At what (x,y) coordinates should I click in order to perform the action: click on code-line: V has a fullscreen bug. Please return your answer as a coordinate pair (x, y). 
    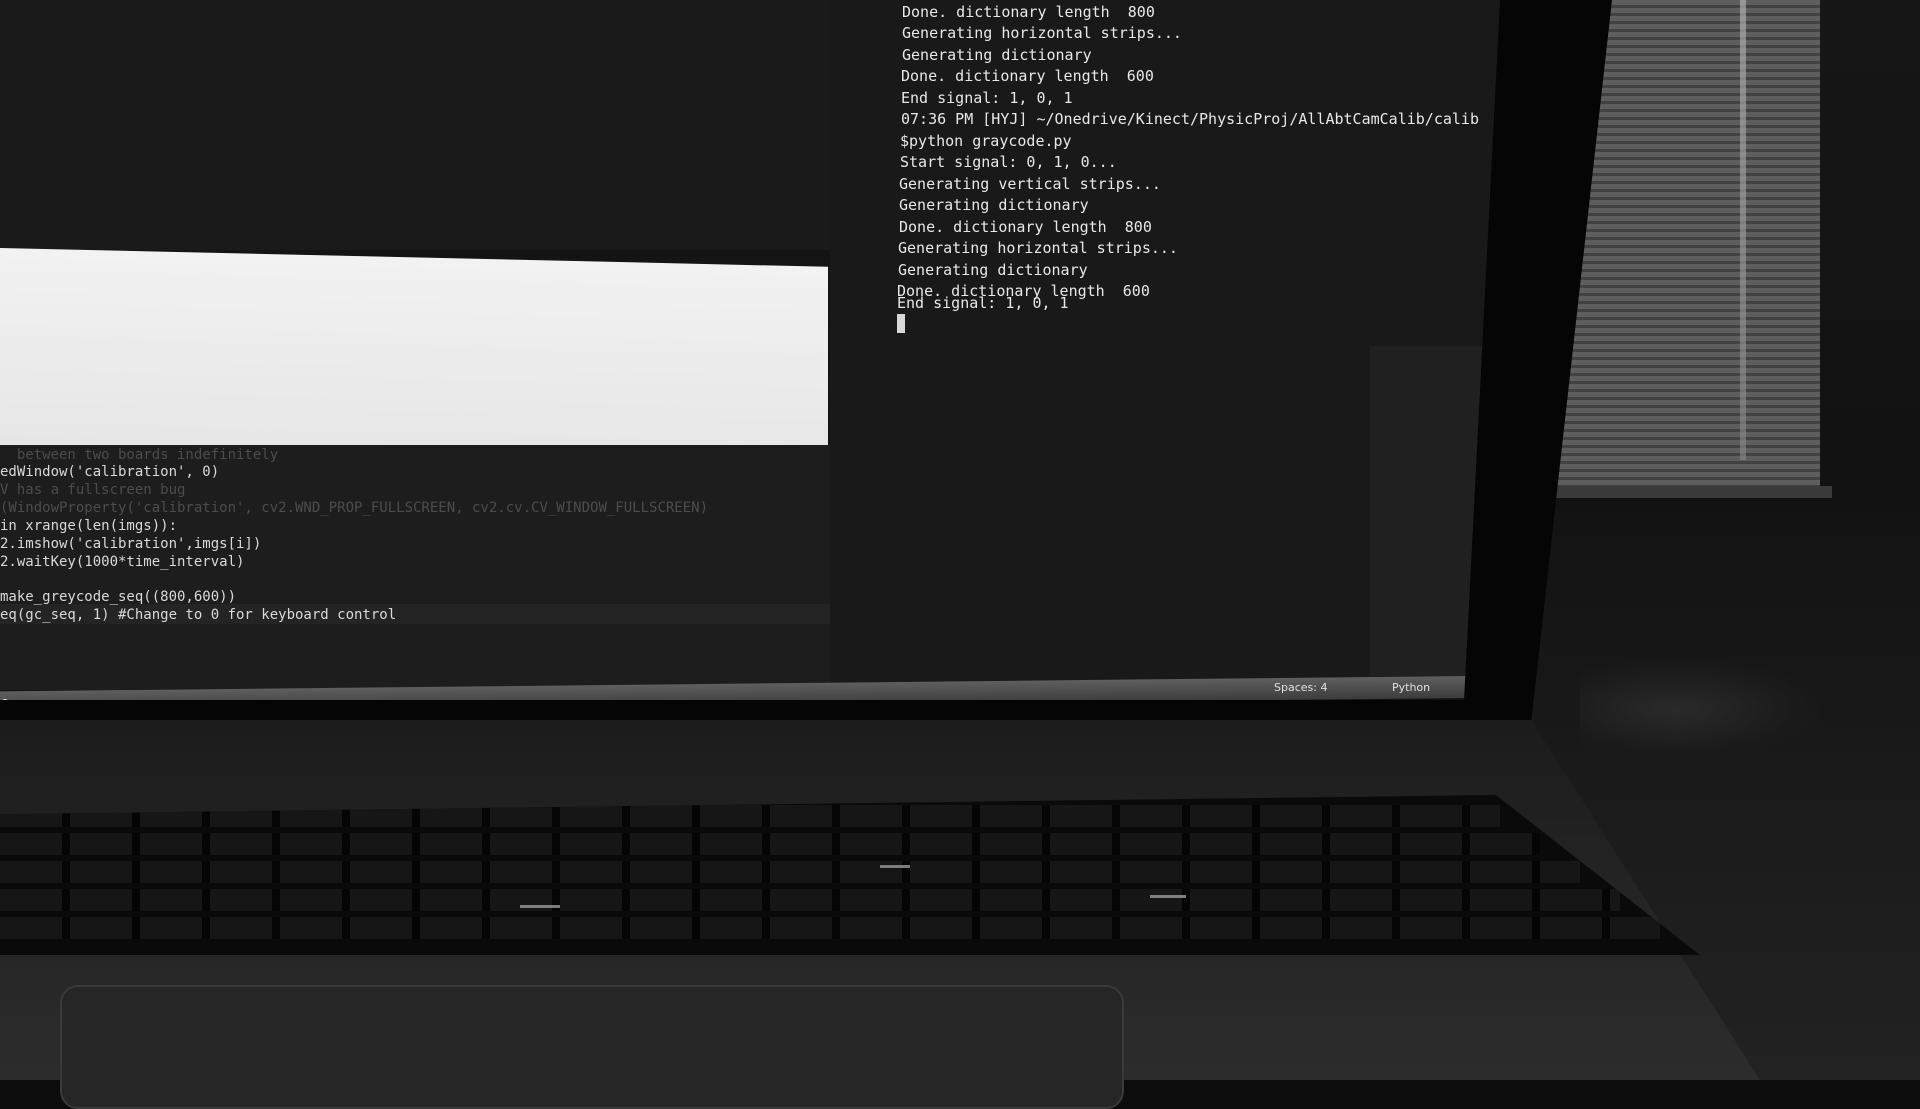
    Looking at the image, I should click on (93, 490).